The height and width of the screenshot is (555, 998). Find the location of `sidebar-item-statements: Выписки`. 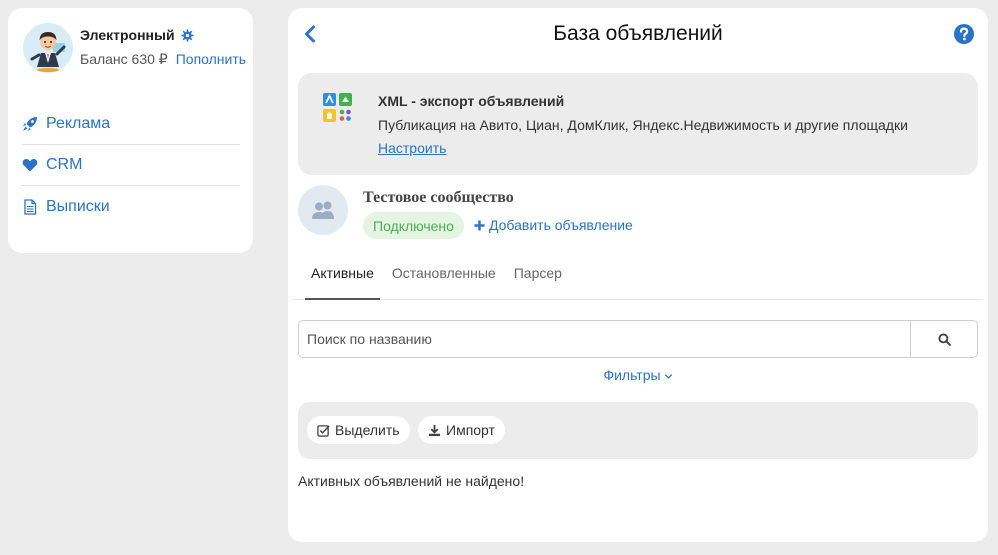

sidebar-item-statements: Выписки is located at coordinates (131, 206).